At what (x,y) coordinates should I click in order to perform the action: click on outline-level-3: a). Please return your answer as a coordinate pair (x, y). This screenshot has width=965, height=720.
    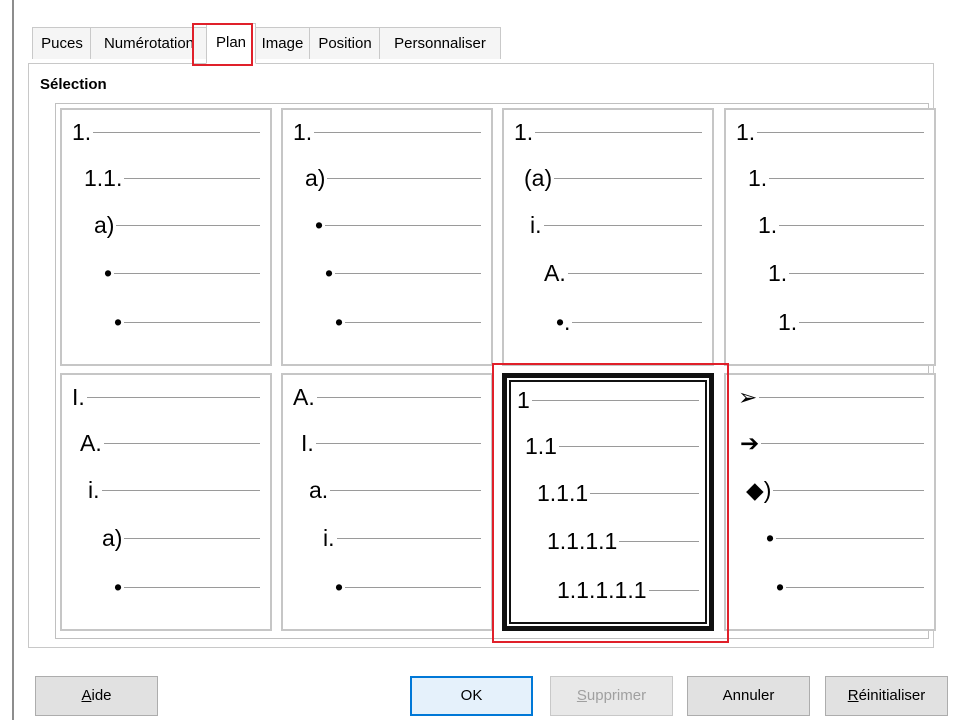
    Looking at the image, I should click on (177, 225).